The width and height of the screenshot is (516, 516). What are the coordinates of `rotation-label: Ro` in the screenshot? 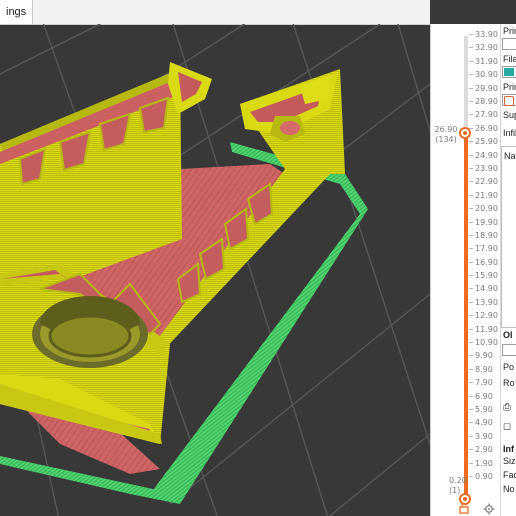 It's located at (509, 383).